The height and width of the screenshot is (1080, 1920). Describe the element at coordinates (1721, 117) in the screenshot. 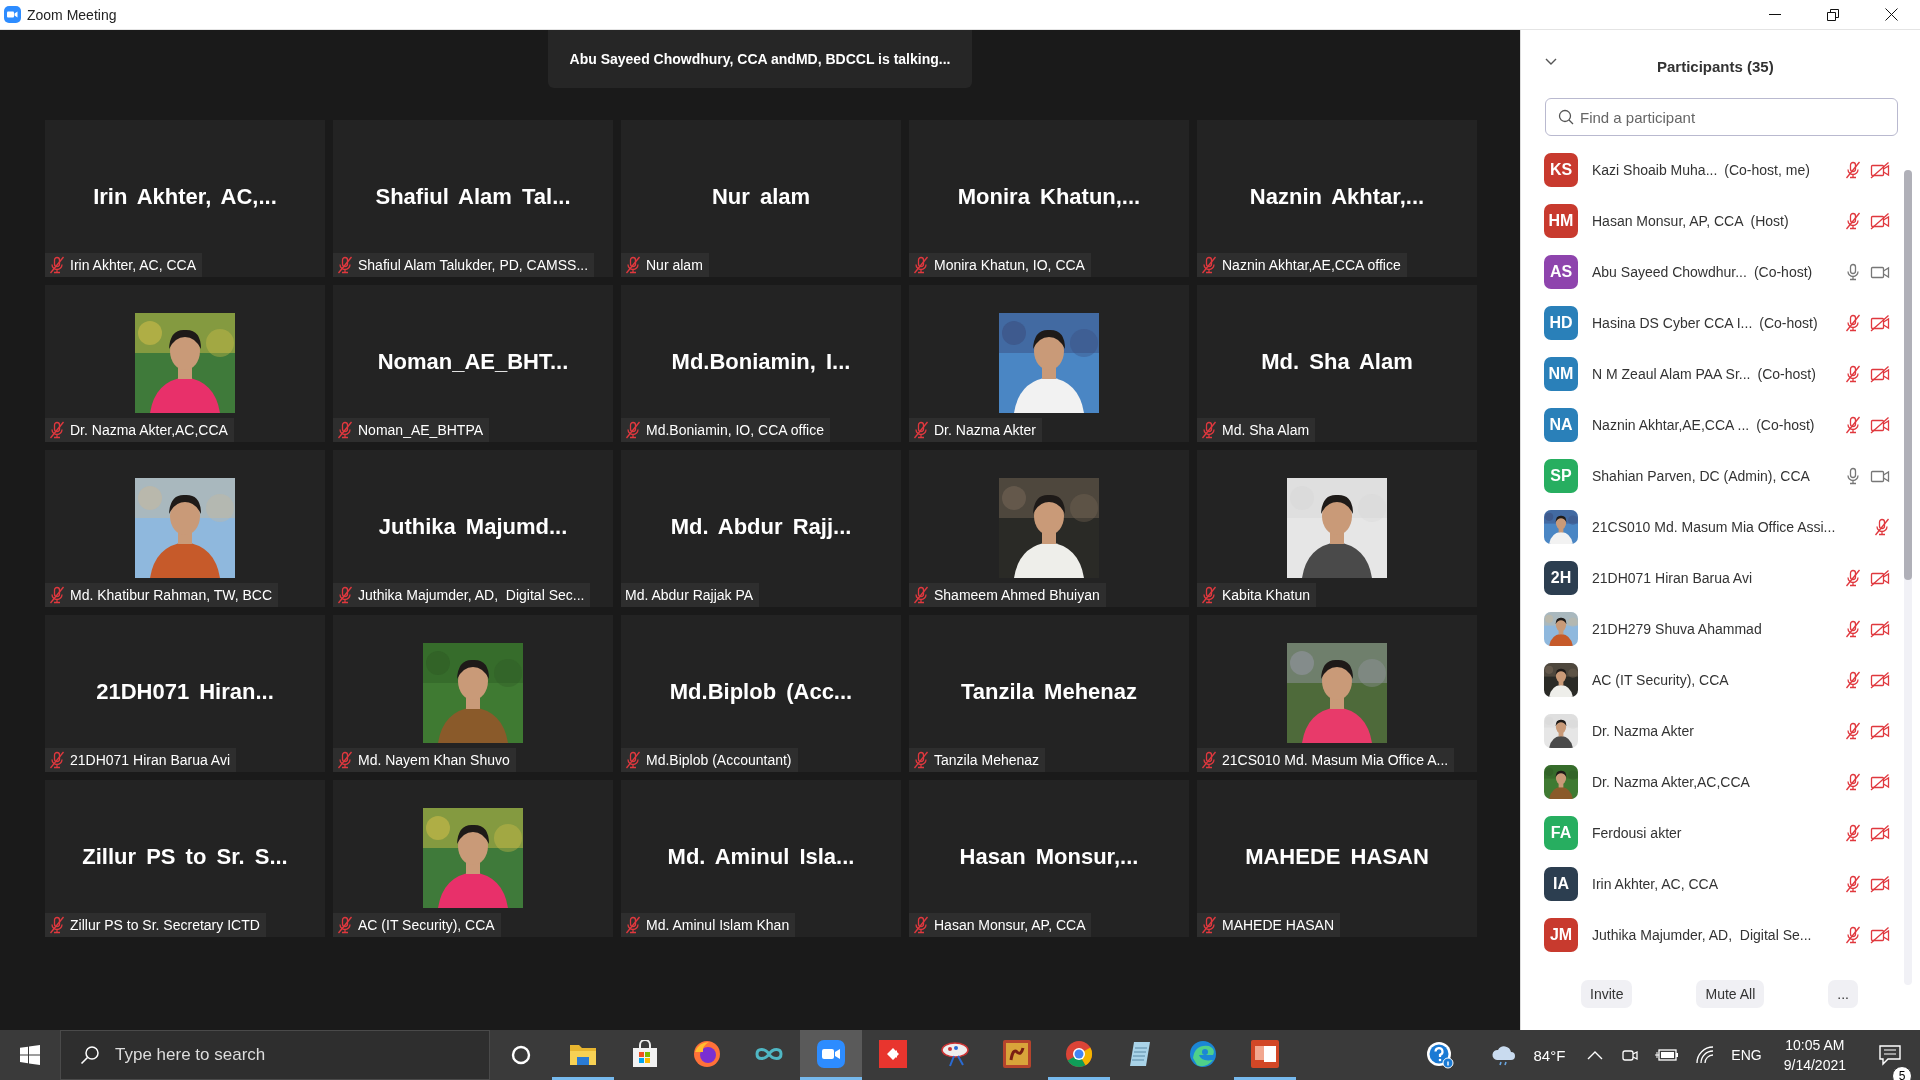

I see `search-field: Find a participant` at that location.